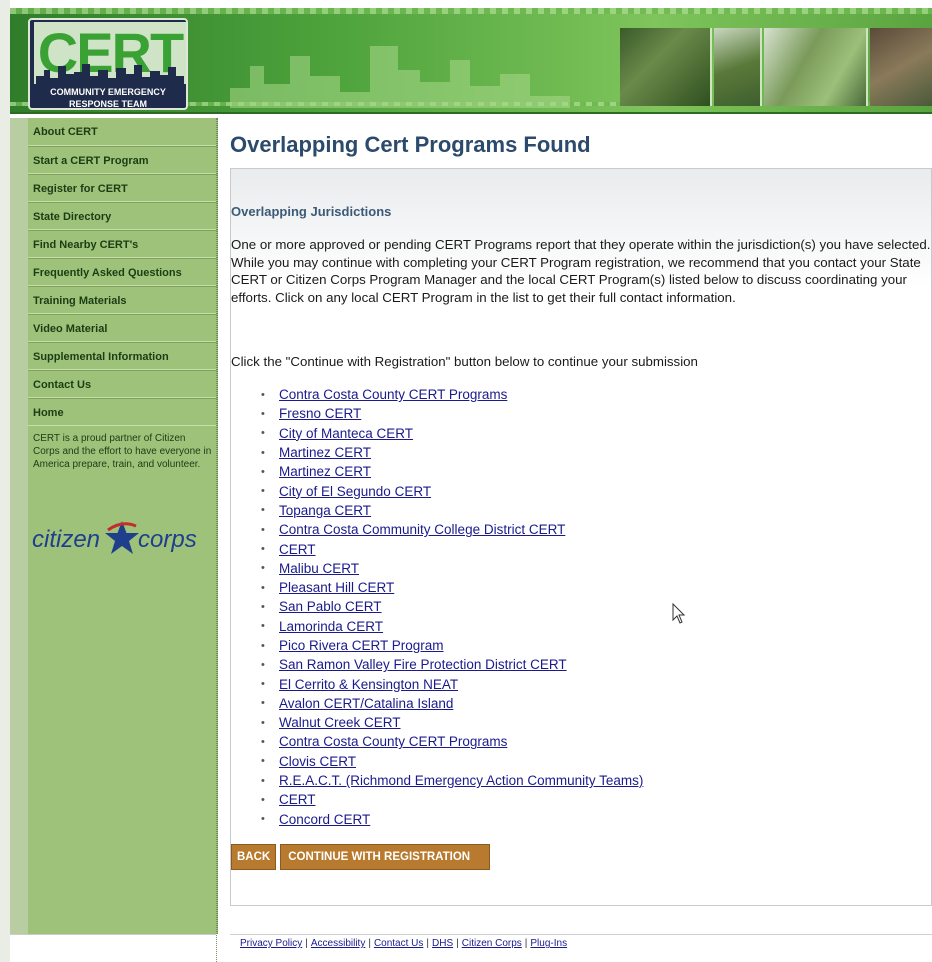  I want to click on footer-link-contact: Contact Us, so click(398, 943).